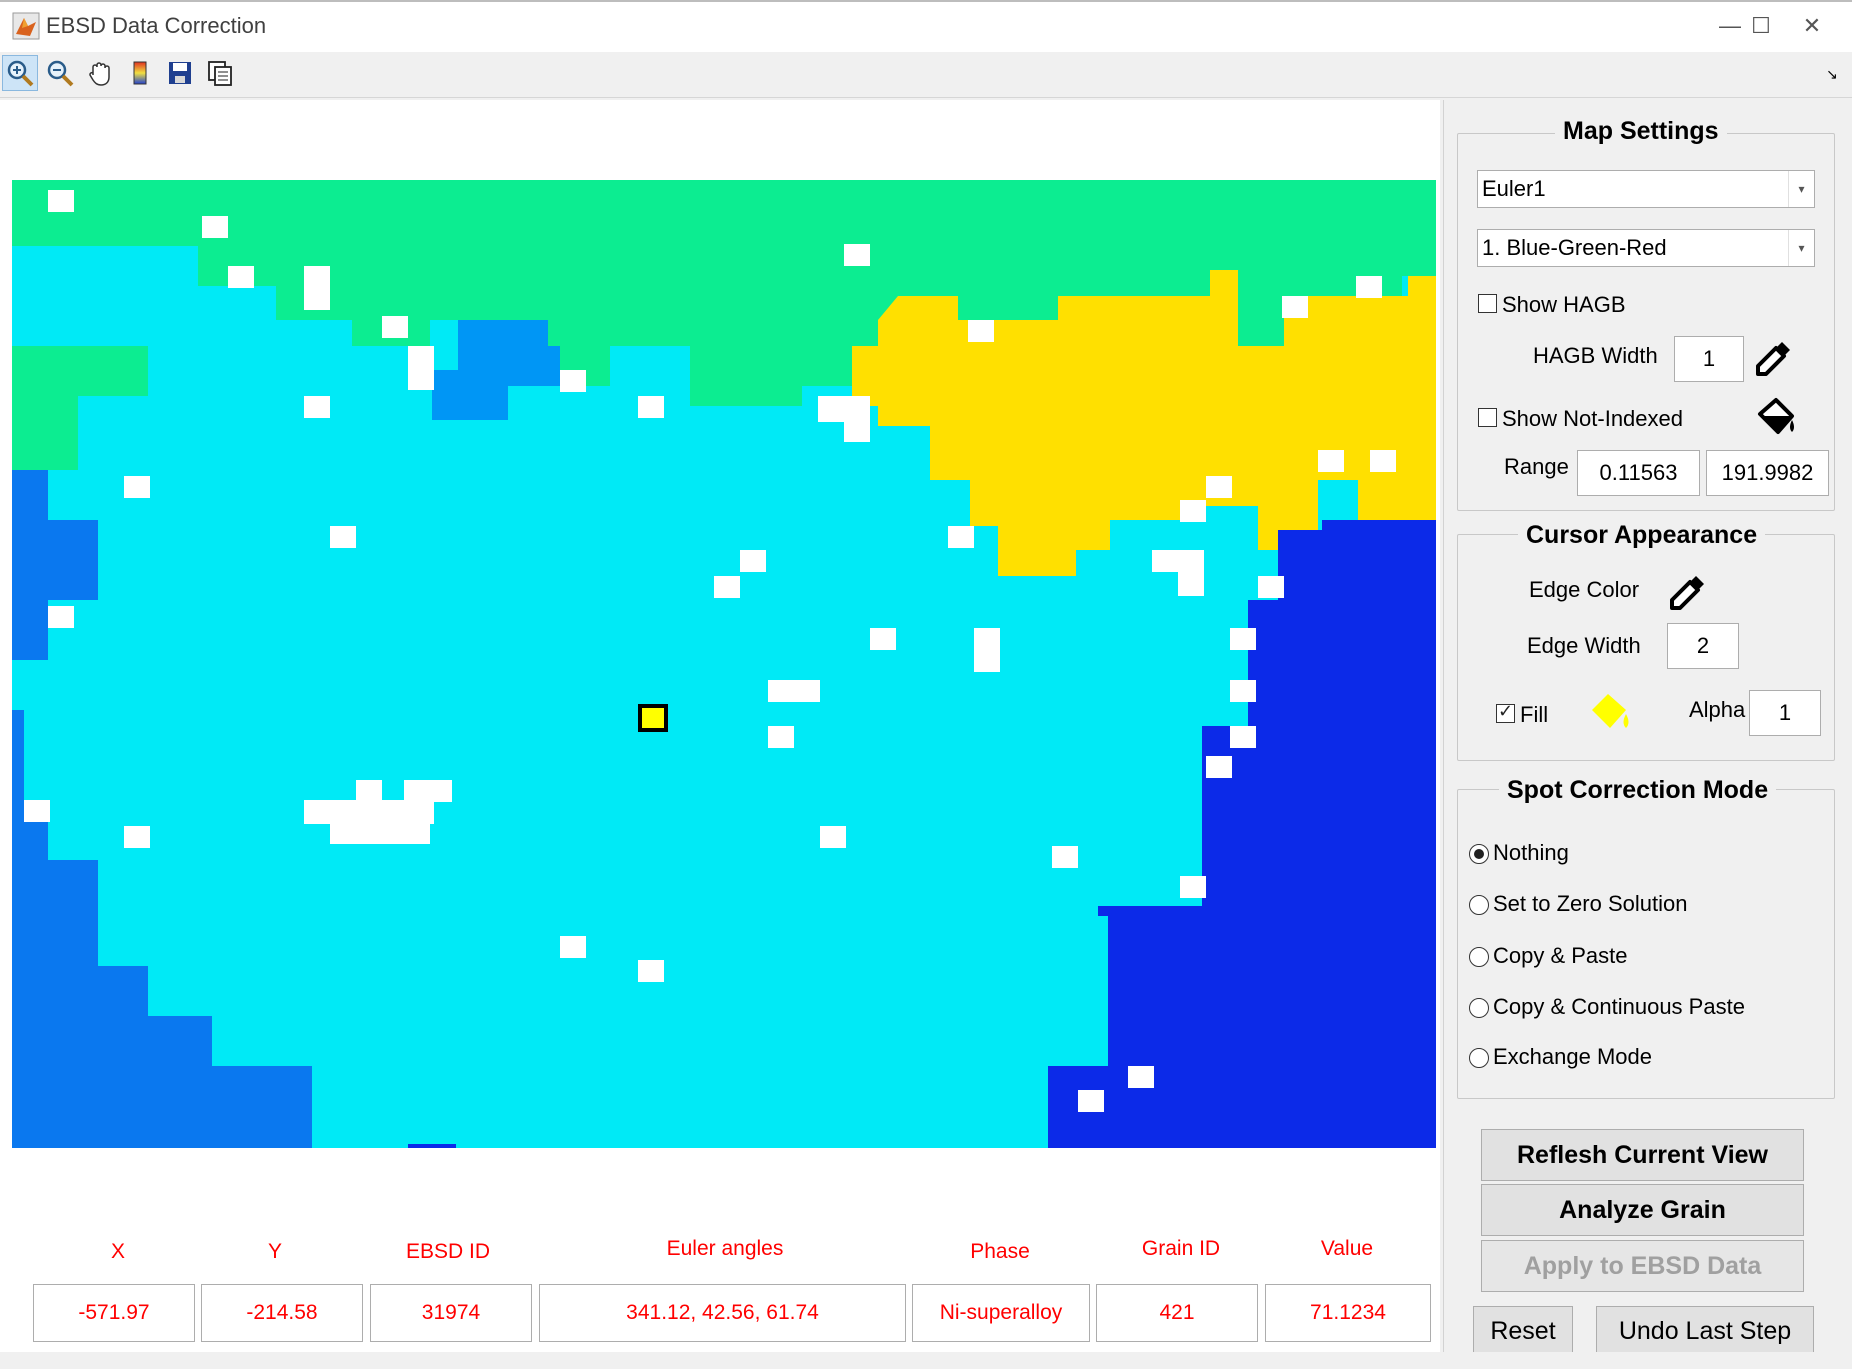  What do you see at coordinates (1479, 957) in the screenshot?
I see `radio-copy-paste` at bounding box center [1479, 957].